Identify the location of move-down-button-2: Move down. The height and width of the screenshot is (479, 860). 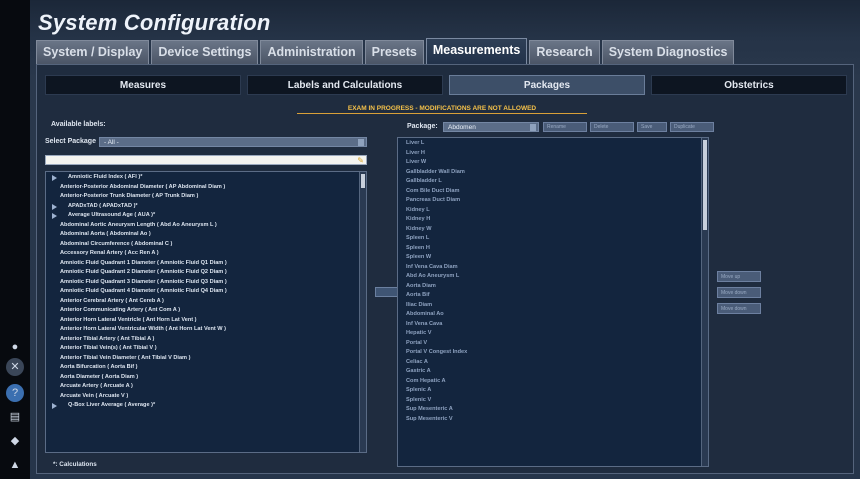
(739, 308).